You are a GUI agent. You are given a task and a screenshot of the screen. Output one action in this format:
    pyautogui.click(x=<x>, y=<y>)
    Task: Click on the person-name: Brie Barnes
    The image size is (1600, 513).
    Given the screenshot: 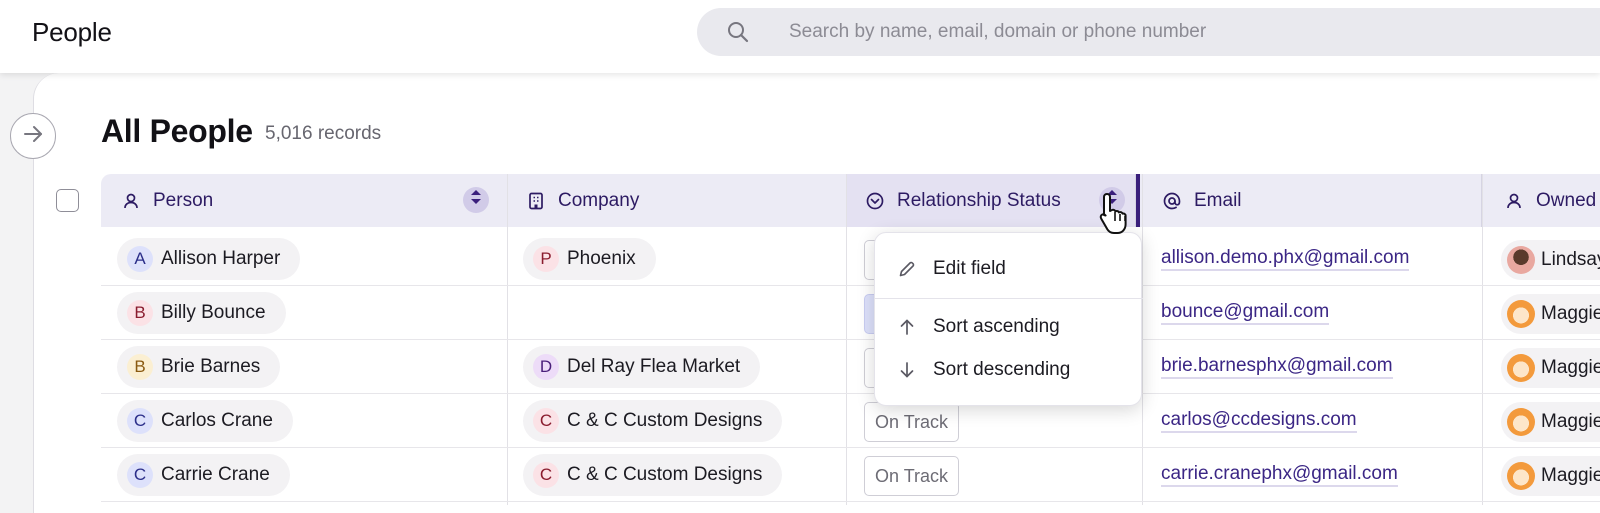 What is the action you would take?
    pyautogui.click(x=211, y=366)
    